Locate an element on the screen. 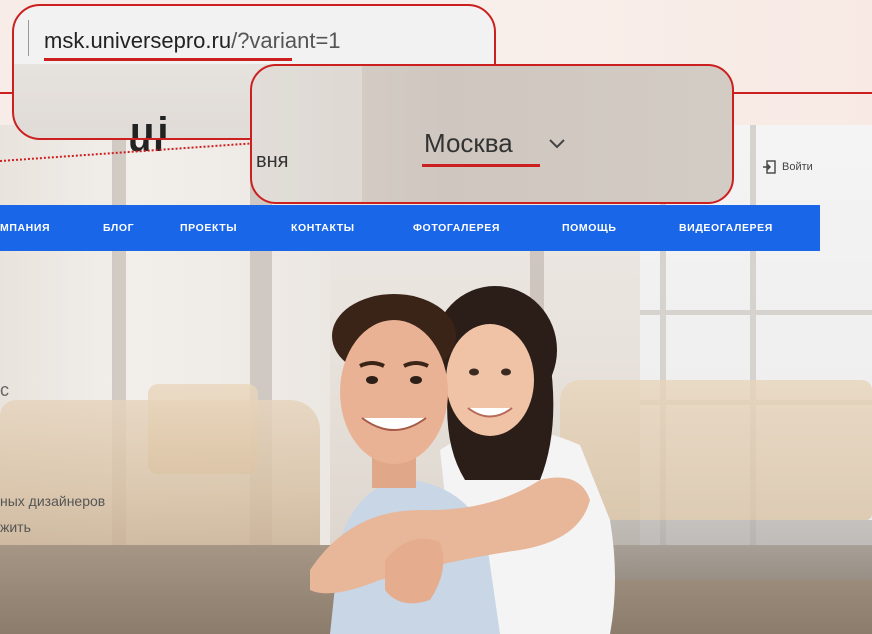 The width and height of the screenshot is (872, 634). background-cushion is located at coordinates (203, 429).